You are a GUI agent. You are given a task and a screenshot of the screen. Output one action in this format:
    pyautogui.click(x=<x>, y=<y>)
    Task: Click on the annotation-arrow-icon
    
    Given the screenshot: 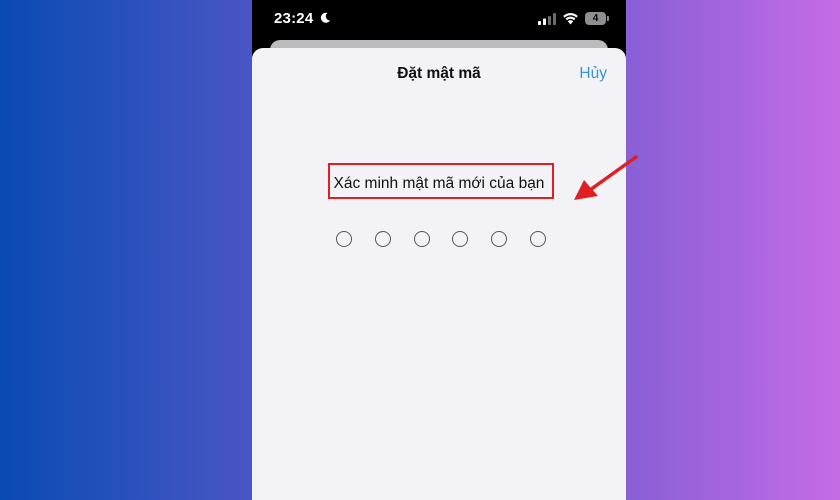 What is the action you would take?
    pyautogui.click(x=606, y=177)
    